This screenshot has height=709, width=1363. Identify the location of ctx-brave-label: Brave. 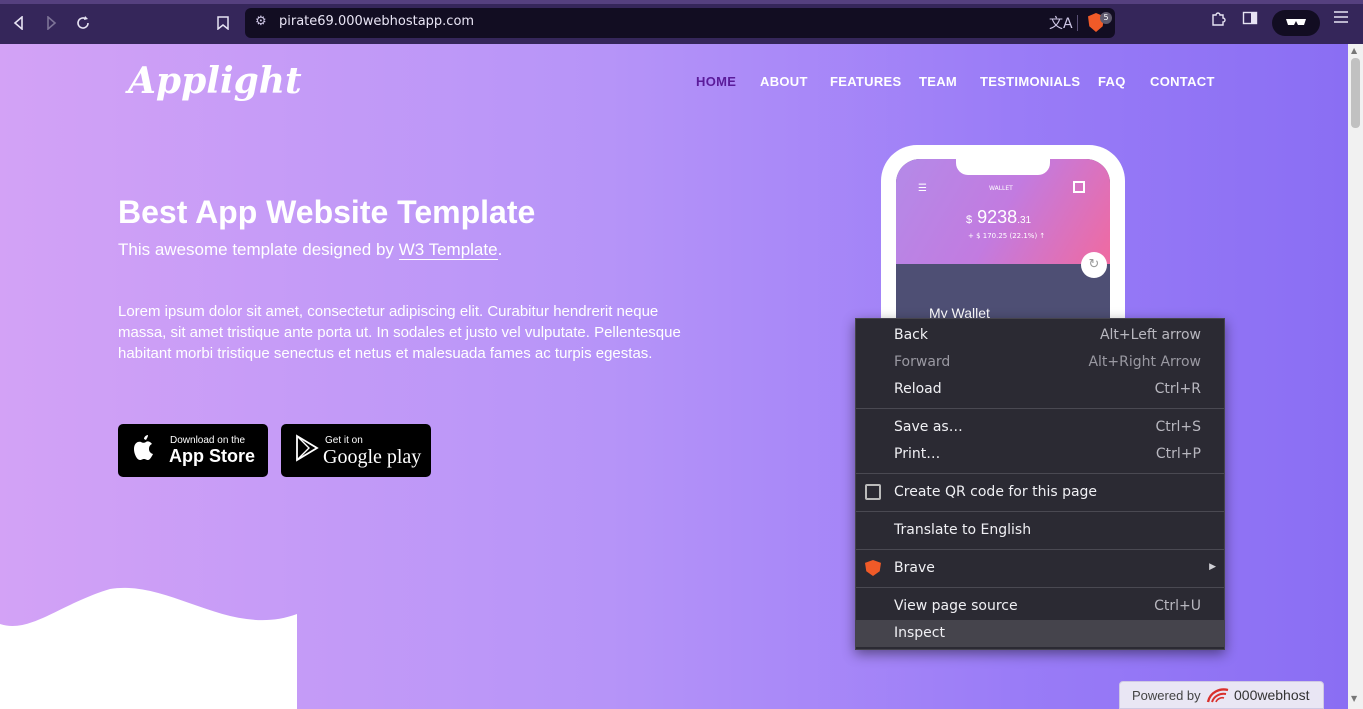
(914, 568).